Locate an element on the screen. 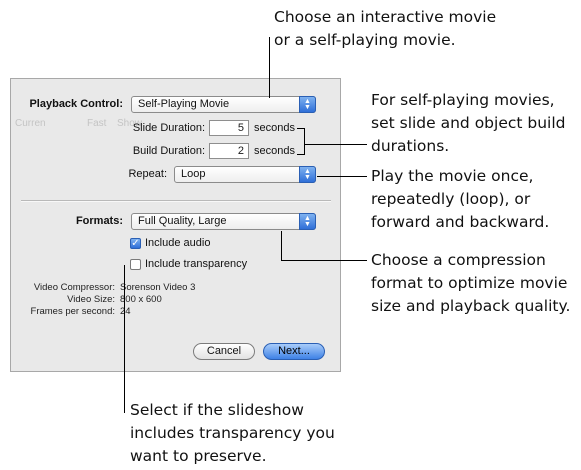 The width and height of the screenshot is (581, 470). playback-control-popup: Self-Playing Movie ▲ ▼ is located at coordinates (223, 104).